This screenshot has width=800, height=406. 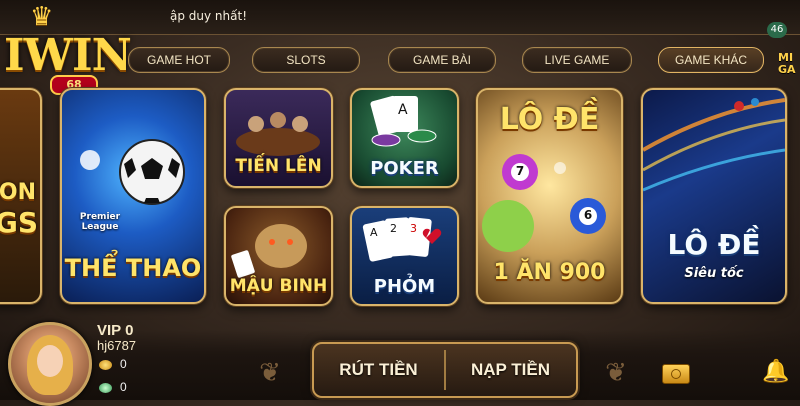 What do you see at coordinates (123, 364) in the screenshot?
I see `gold-balance: 0` at bounding box center [123, 364].